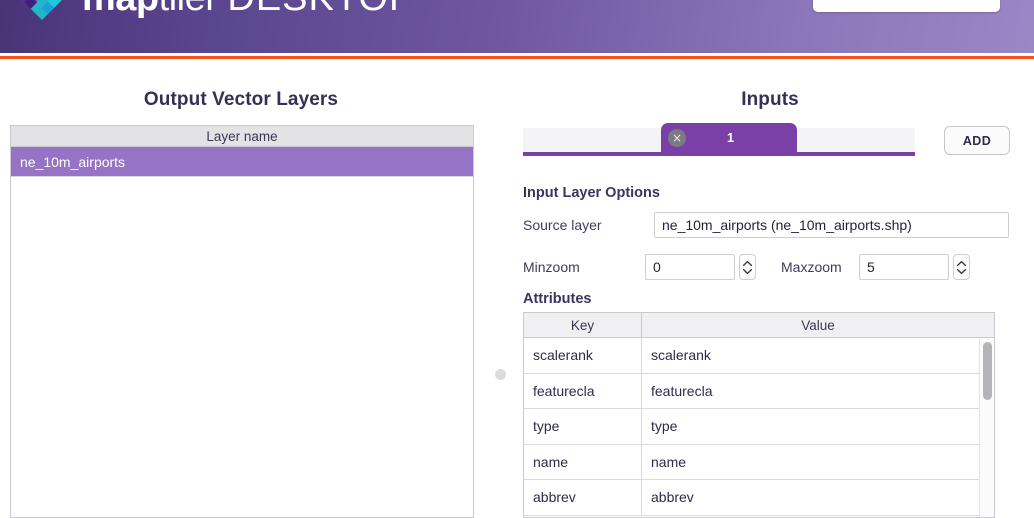 Image resolution: width=1034 pixels, height=518 pixels. I want to click on maxzoom-stepper, so click(961, 267).